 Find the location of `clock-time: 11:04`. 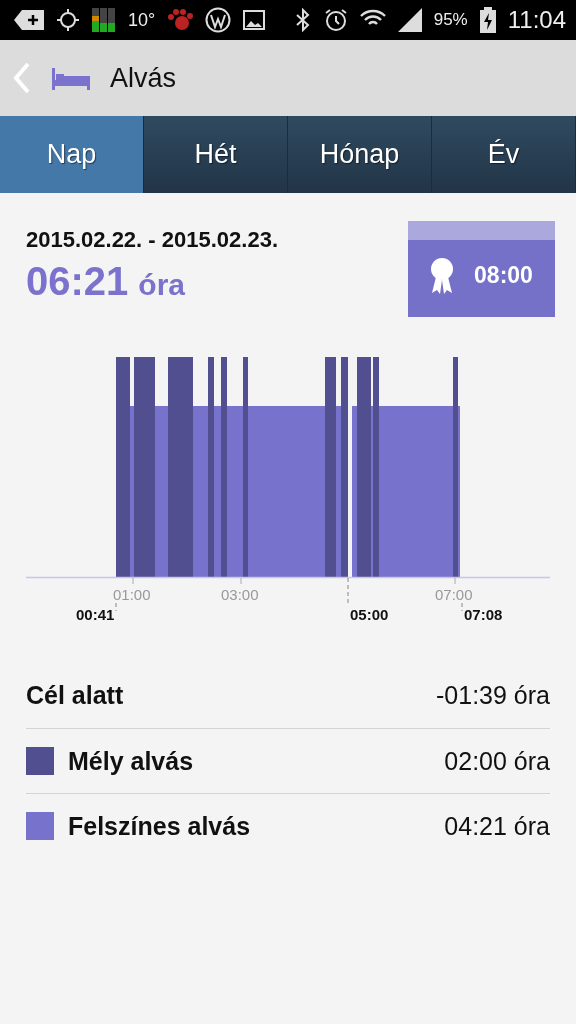

clock-time: 11:04 is located at coordinates (536, 20).